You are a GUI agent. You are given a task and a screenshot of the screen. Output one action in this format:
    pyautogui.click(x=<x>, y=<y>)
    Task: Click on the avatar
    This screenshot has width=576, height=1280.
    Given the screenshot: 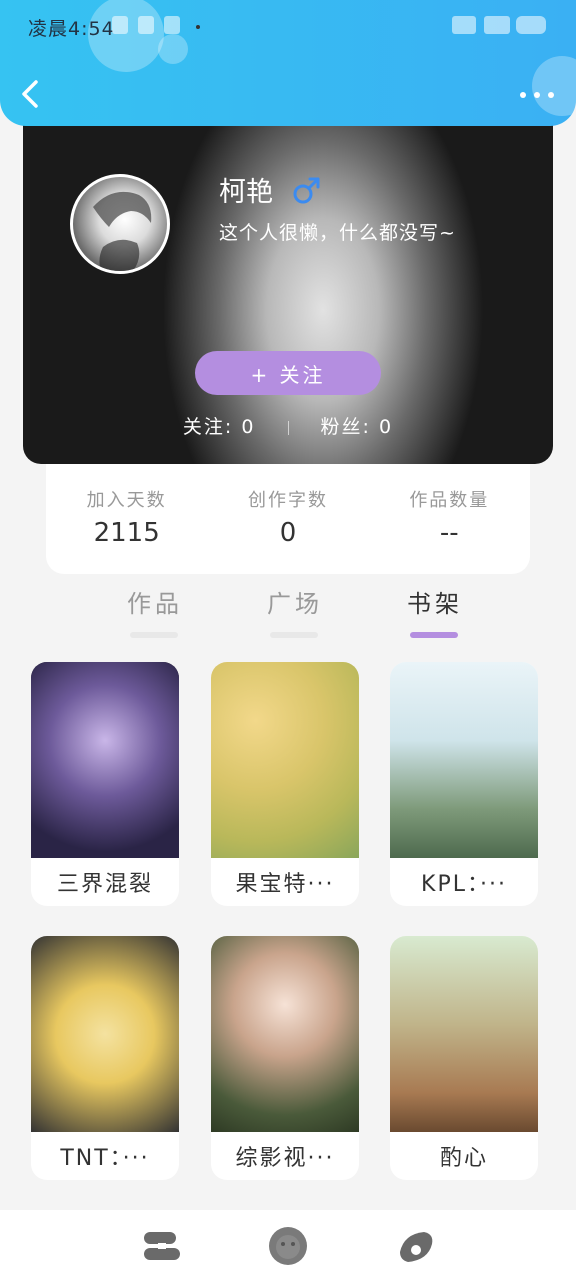 What is the action you would take?
    pyautogui.click(x=120, y=224)
    